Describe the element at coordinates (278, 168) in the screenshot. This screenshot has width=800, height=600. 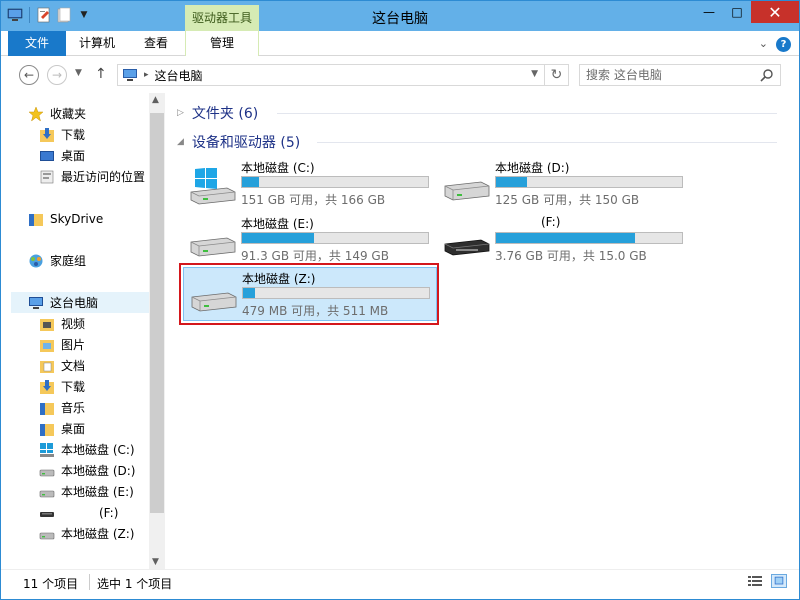
I see `drive-name: 本地磁盘 (C:)` at that location.